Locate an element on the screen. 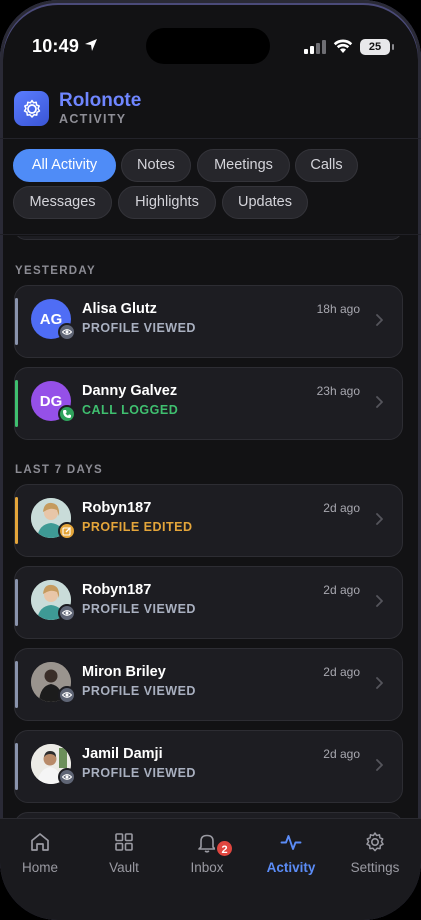 The image size is (421, 920). filter-notes: Notes is located at coordinates (156, 165).